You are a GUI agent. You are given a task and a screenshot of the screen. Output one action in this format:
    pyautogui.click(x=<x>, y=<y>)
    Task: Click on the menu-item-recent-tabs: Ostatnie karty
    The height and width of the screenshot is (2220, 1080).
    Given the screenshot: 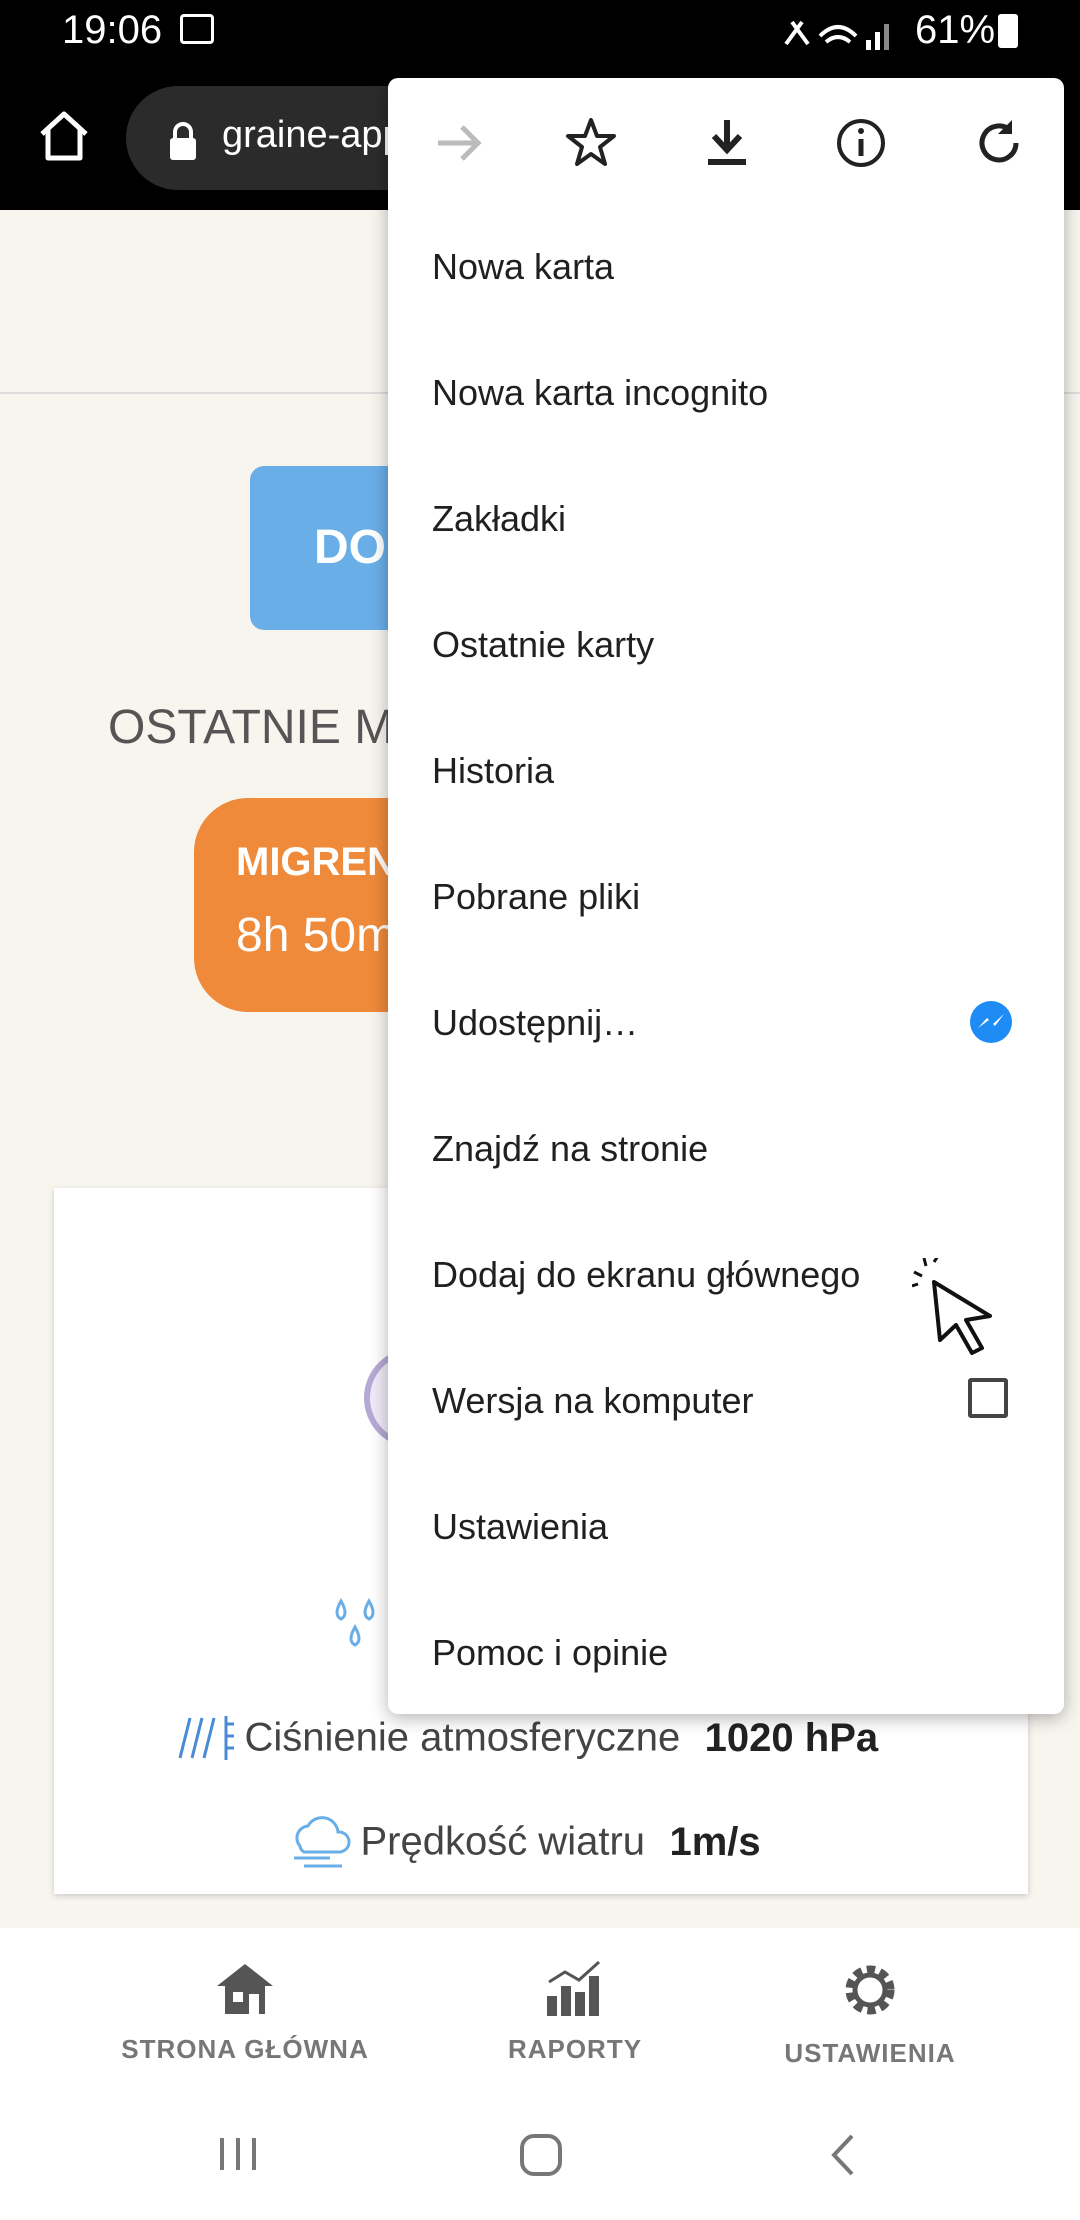 What is the action you would take?
    pyautogui.click(x=543, y=645)
    